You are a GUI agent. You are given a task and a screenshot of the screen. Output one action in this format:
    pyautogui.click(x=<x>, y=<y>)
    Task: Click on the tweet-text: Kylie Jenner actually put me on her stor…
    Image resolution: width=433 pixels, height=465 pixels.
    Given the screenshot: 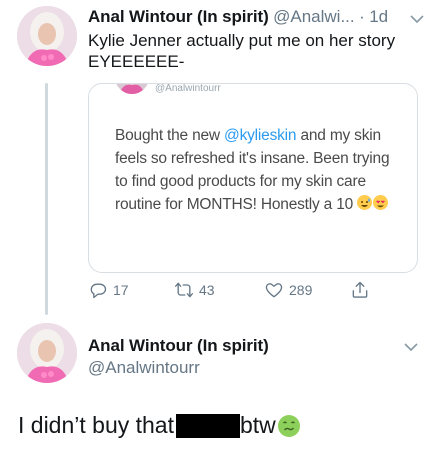 What is the action you would take?
    pyautogui.click(x=255, y=51)
    